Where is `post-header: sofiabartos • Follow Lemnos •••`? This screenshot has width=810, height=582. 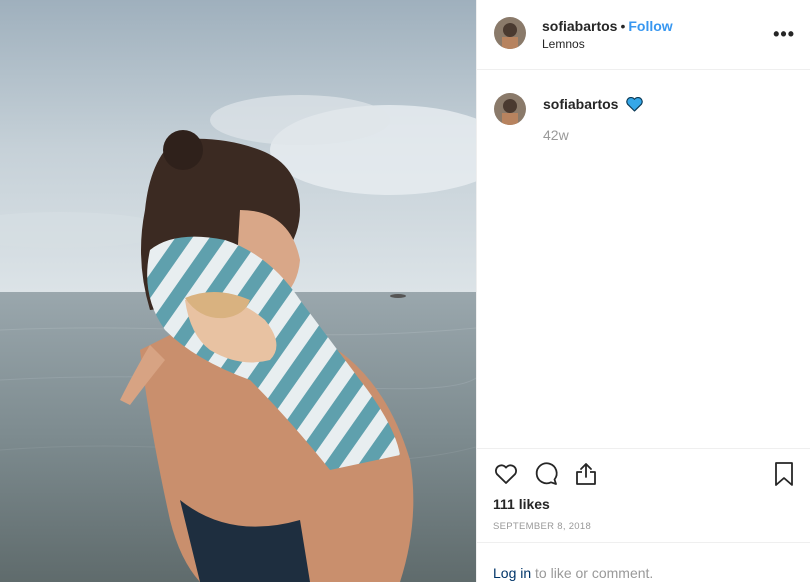
post-header: sofiabartos • Follow Lemnos ••• is located at coordinates (643, 35).